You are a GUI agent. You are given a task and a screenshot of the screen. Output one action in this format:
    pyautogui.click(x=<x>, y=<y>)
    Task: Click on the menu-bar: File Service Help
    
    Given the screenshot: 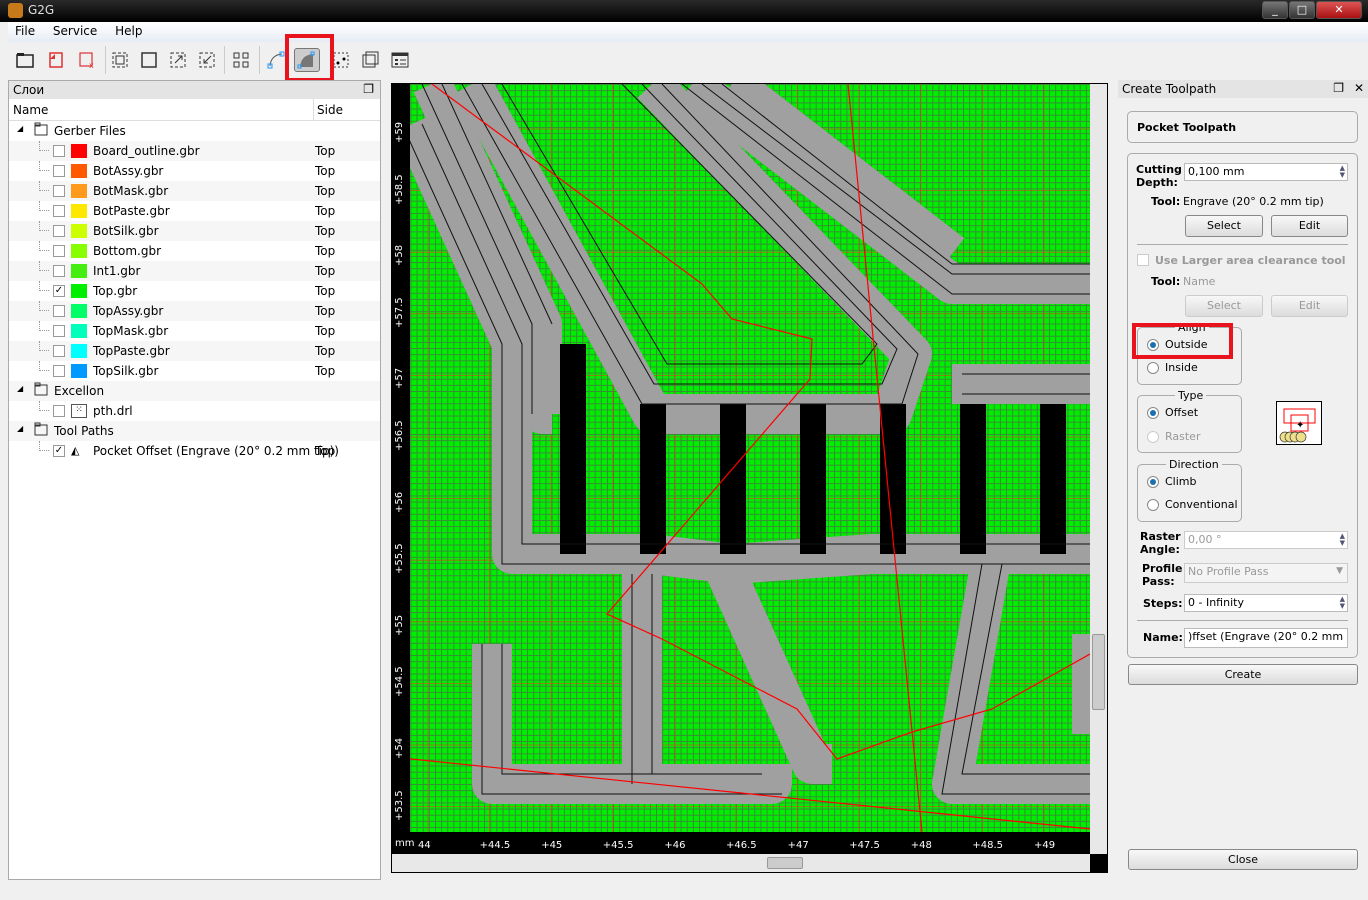 What is the action you would take?
    pyautogui.click(x=688, y=32)
    